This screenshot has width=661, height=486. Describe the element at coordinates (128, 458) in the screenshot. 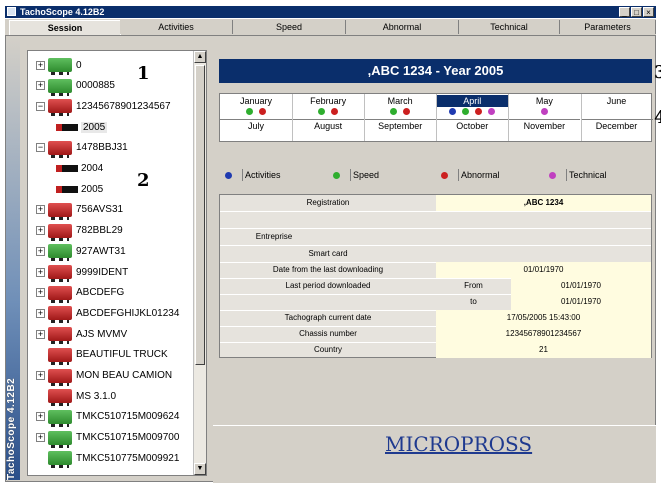

I see `tree-item-label: TMKC510775M009921` at that location.